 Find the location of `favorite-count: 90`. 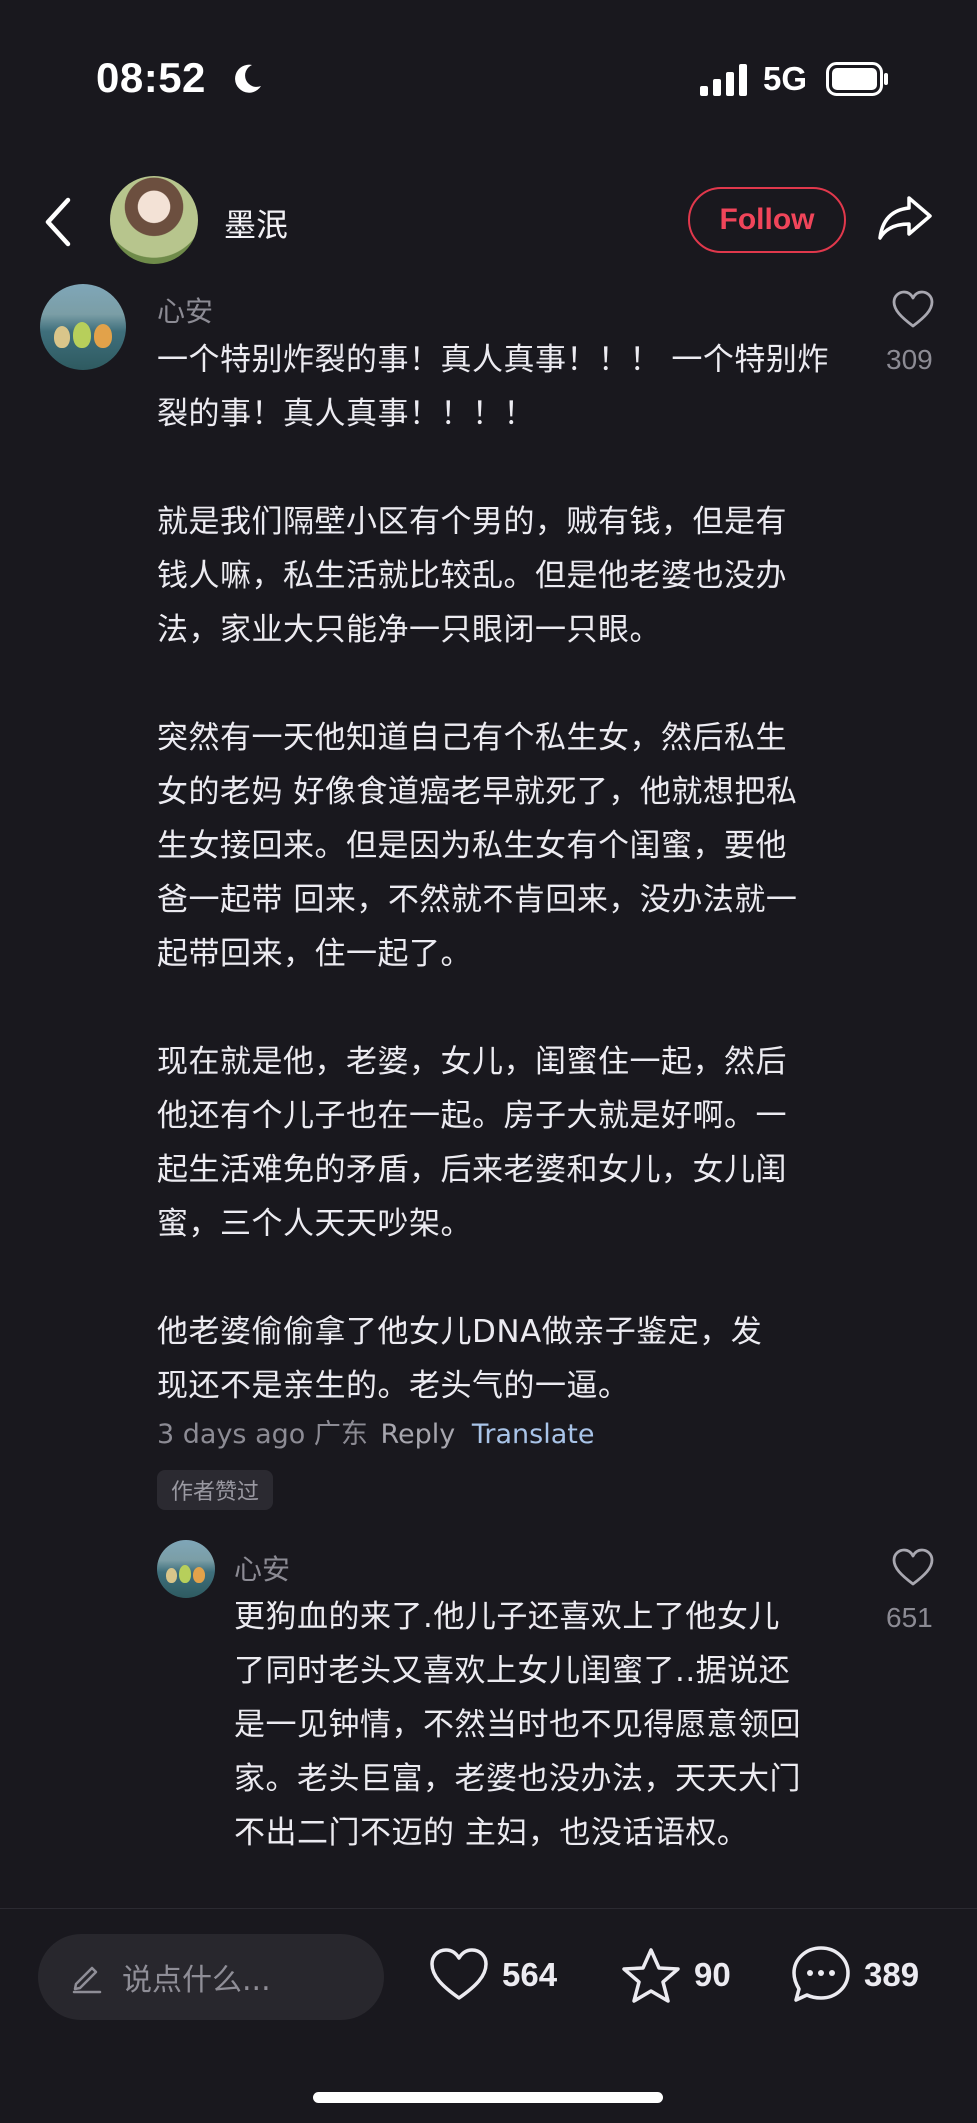

favorite-count: 90 is located at coordinates (712, 1974).